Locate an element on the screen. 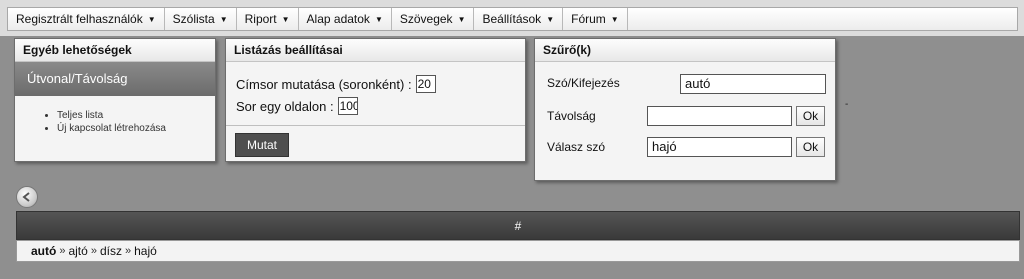 The image size is (1024, 279). divider is located at coordinates (375, 125).